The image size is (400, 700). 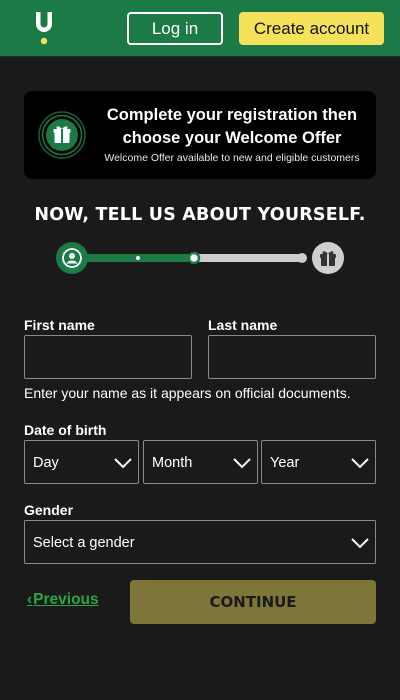 What do you see at coordinates (311, 28) in the screenshot?
I see `create-account-button: Create account` at bounding box center [311, 28].